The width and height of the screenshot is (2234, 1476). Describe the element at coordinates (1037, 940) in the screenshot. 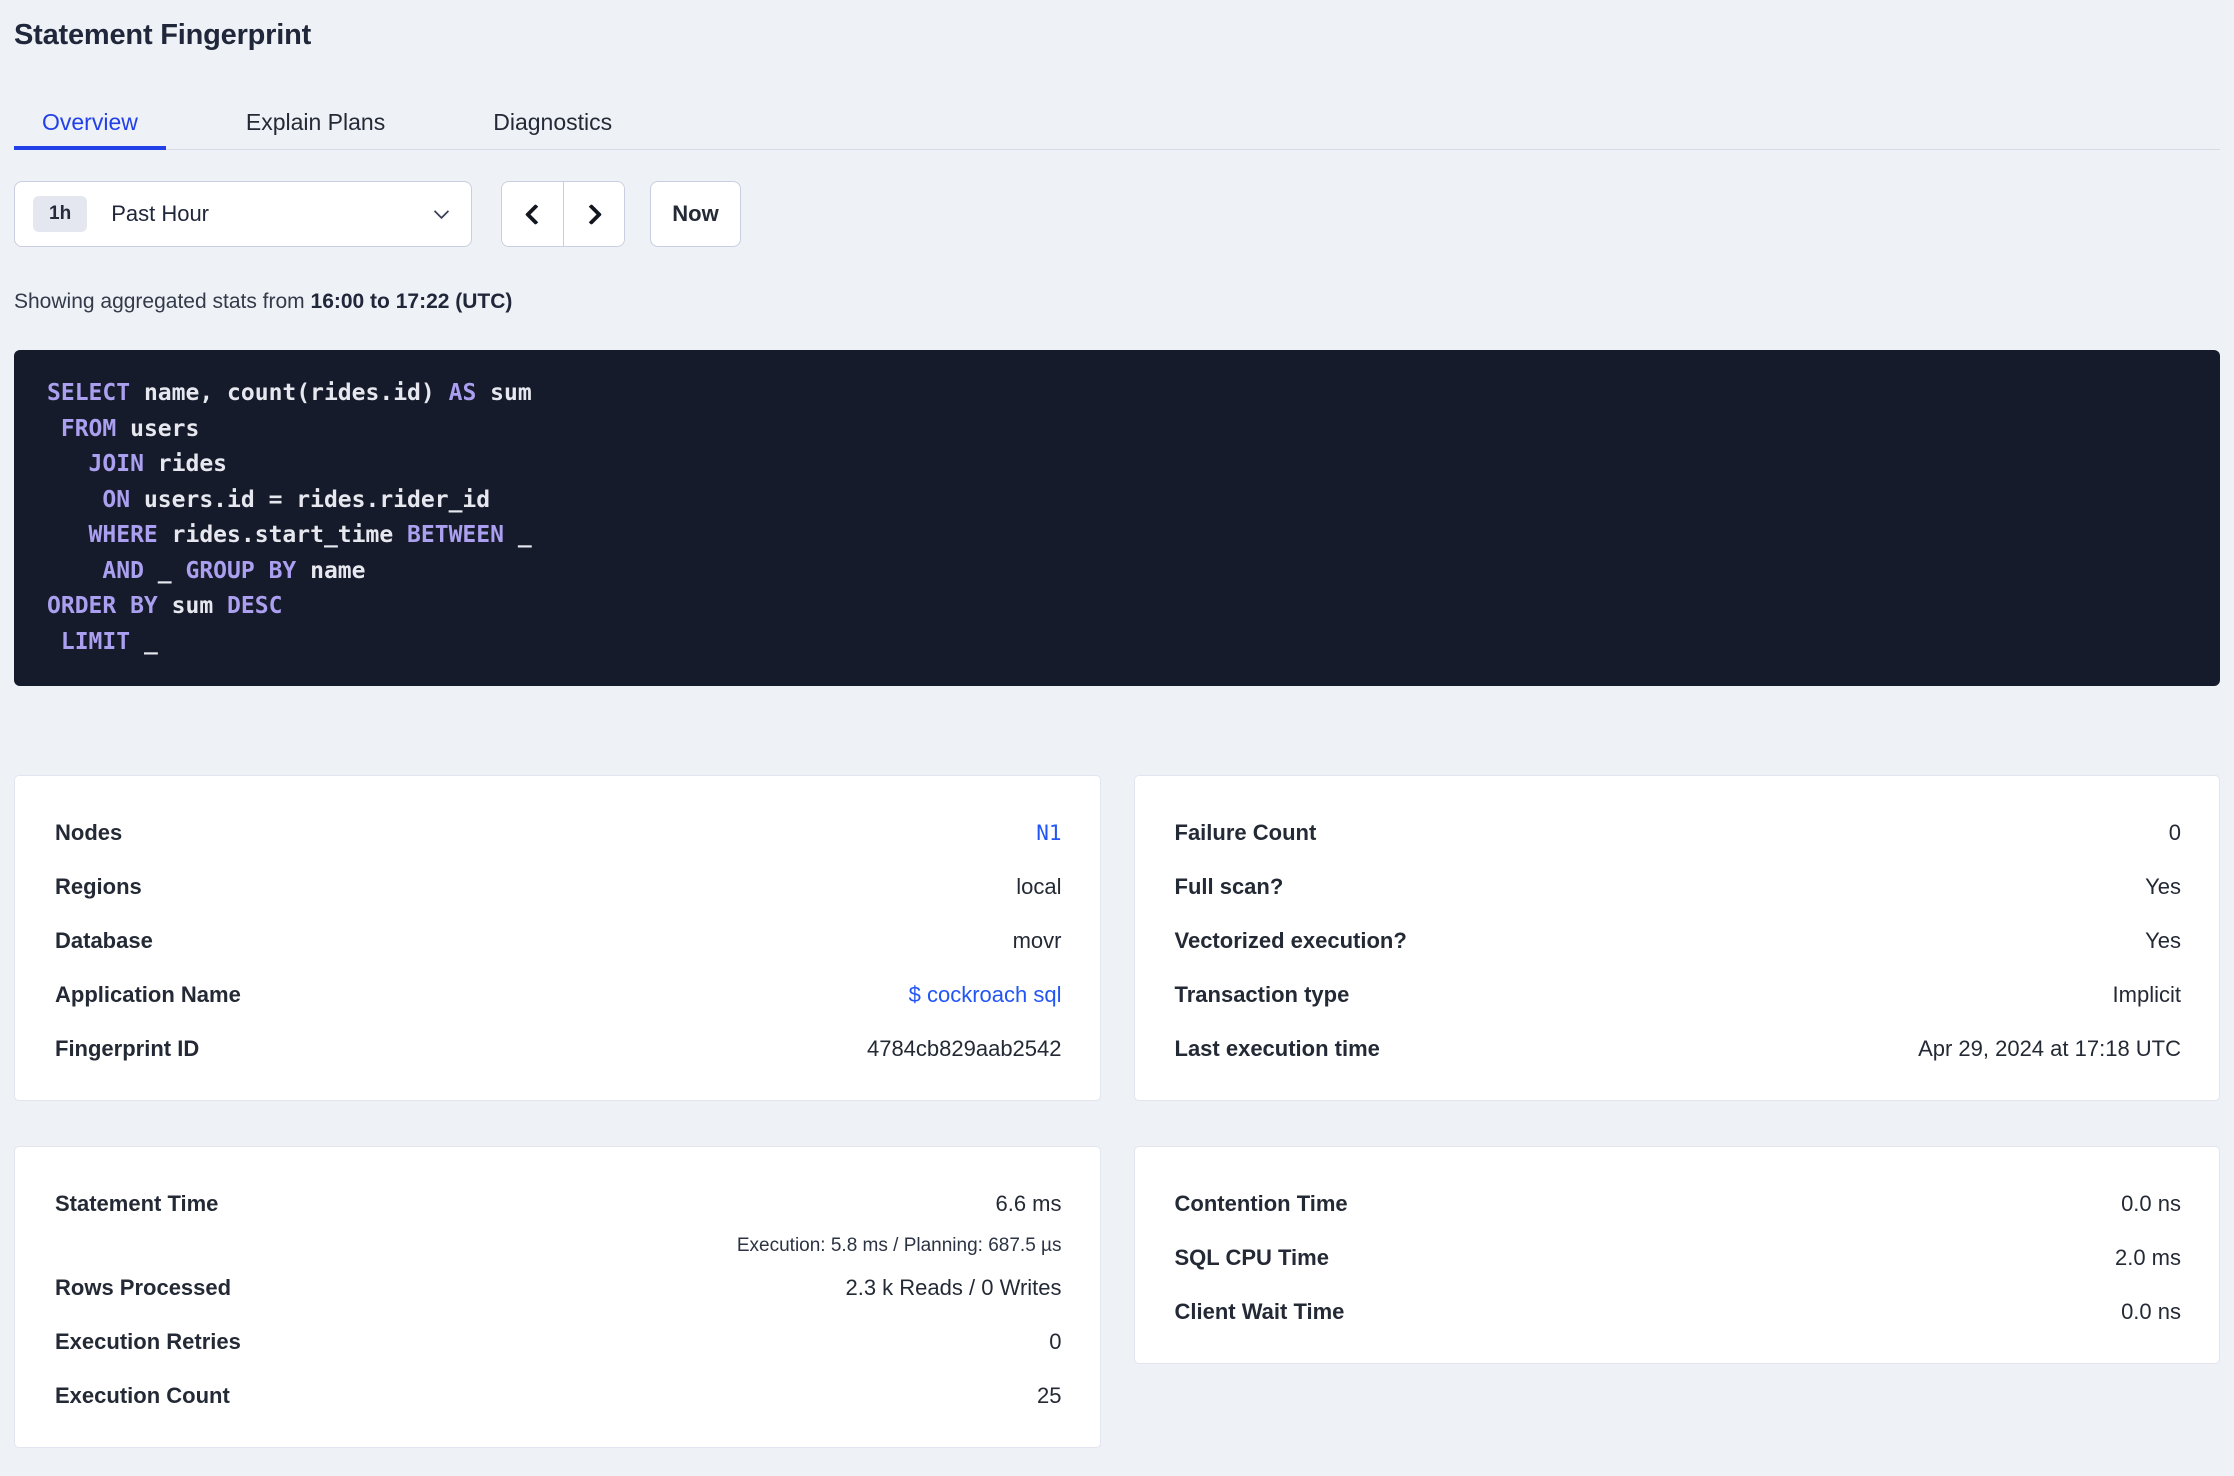

I see `detail-value: movr` at that location.